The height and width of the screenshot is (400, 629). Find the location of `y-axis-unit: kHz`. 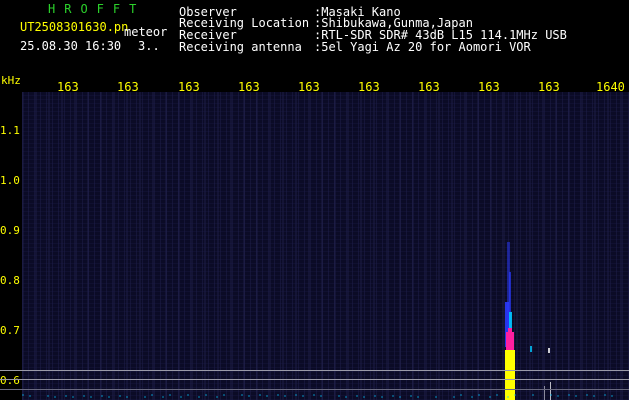

y-axis-unit: kHz is located at coordinates (11, 80).